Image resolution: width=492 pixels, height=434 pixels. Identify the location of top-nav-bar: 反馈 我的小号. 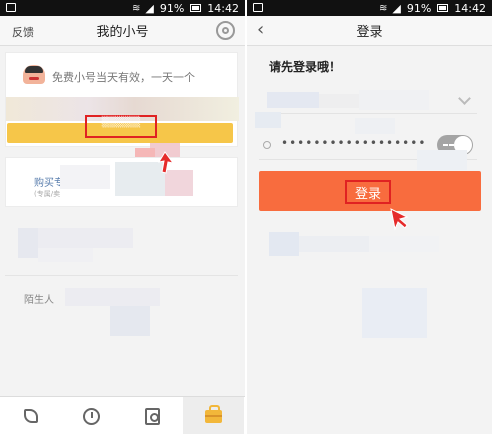
(122, 31).